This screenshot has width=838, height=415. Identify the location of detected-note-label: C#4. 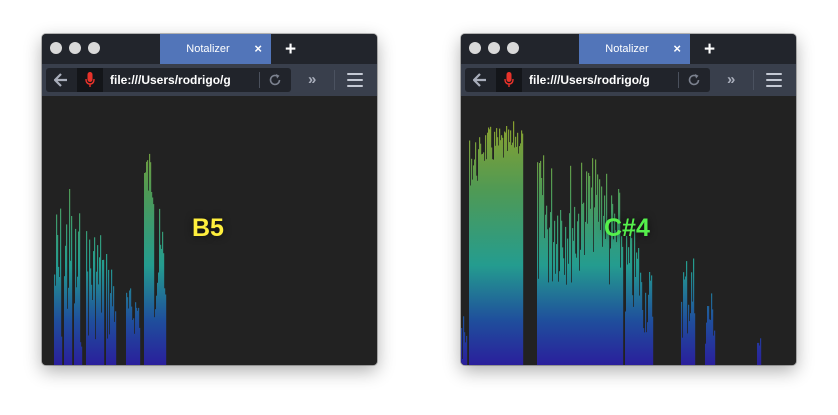
(627, 228).